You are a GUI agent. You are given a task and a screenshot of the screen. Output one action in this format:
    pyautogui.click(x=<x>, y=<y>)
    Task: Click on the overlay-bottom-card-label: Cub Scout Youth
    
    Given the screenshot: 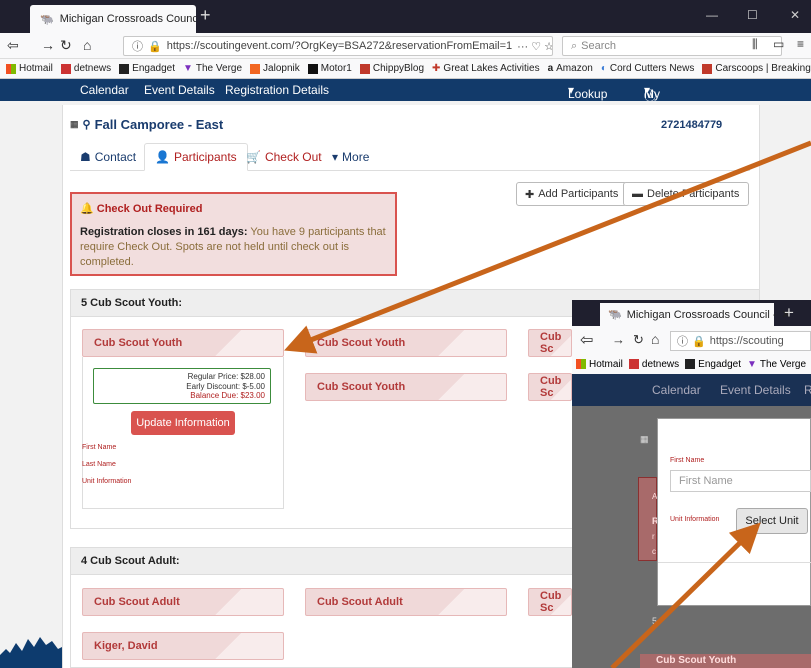 What is the action you would take?
    pyautogui.click(x=696, y=660)
    